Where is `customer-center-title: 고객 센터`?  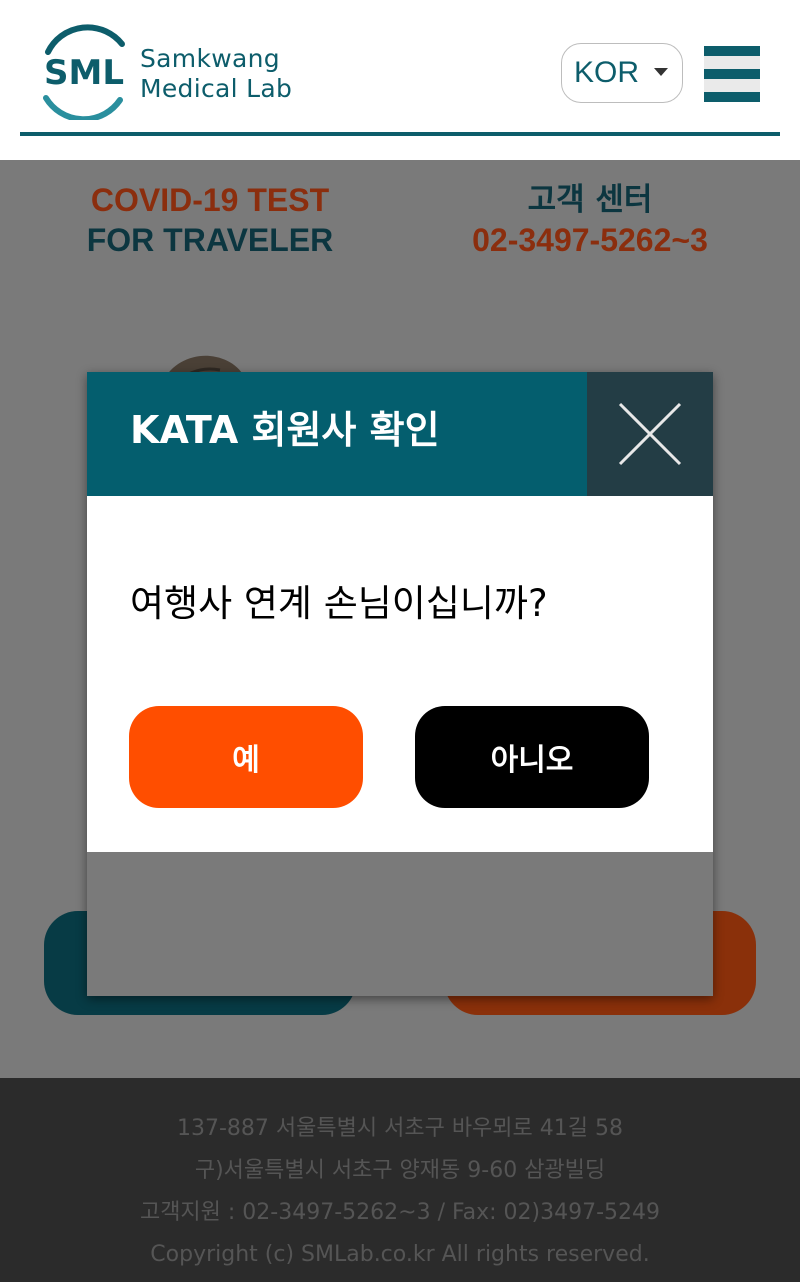 customer-center-title: 고객 센터 is located at coordinates (590, 200).